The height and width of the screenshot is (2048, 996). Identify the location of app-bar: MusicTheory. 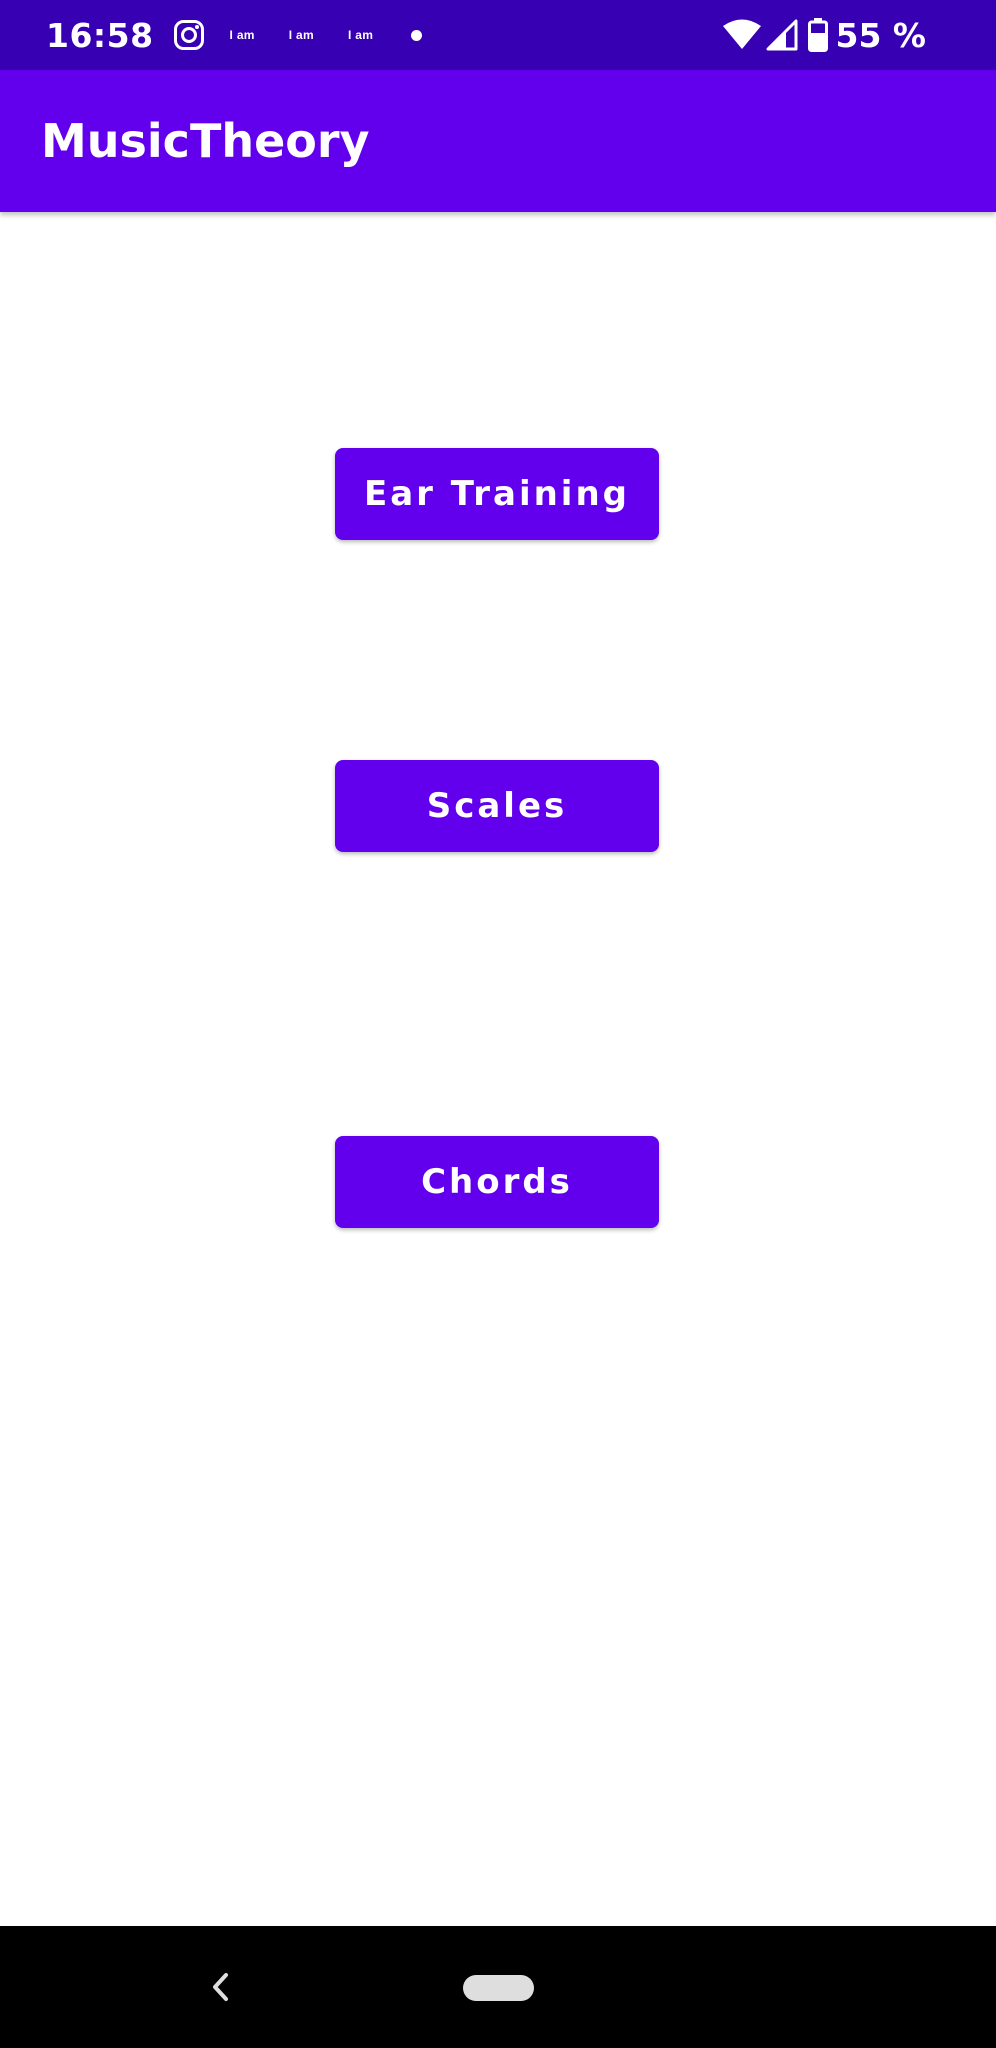
(498, 141).